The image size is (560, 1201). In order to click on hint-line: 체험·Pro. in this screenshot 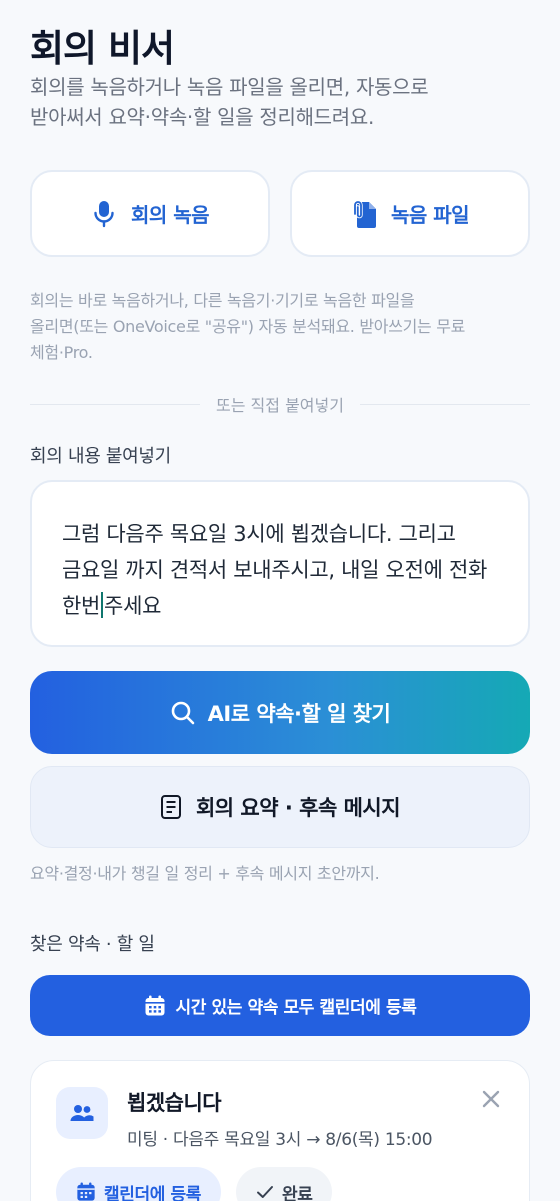, I will do `click(61, 352)`.